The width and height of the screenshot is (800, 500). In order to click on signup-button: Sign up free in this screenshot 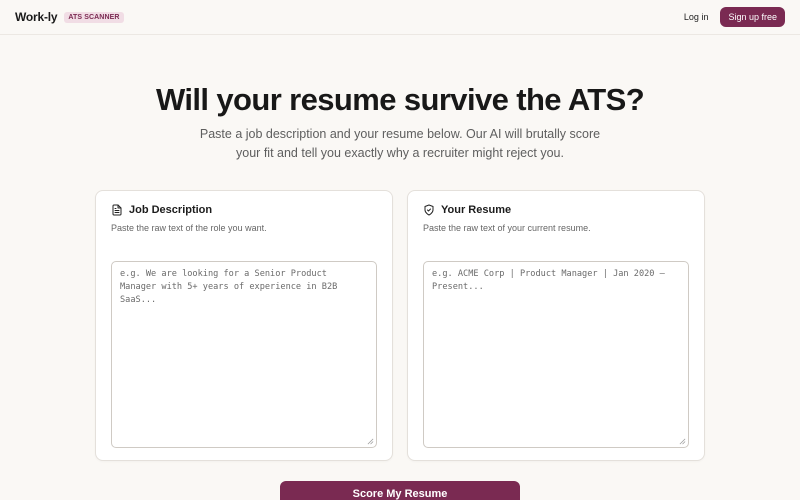, I will do `click(752, 17)`.